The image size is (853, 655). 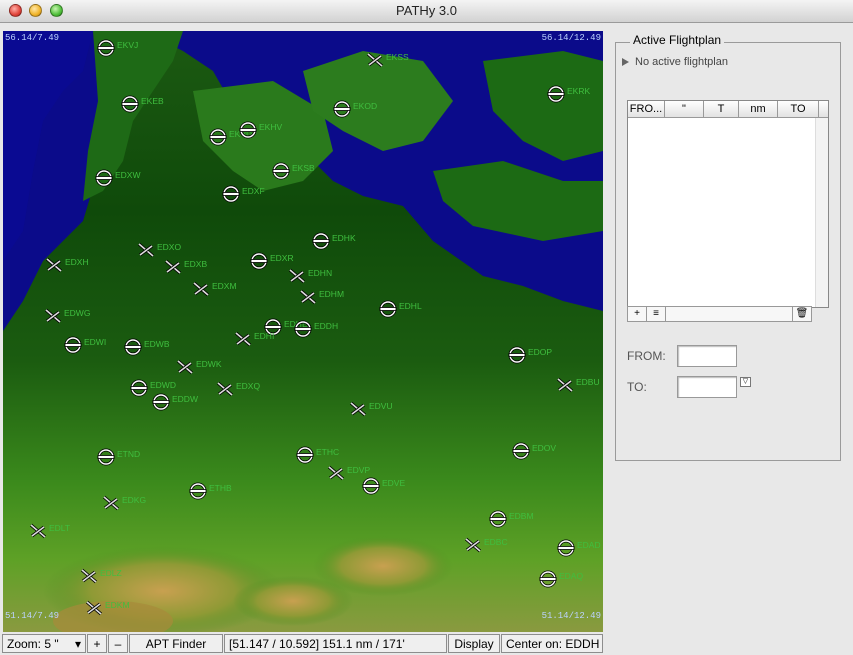 I want to click on airport-label: EDWB, so click(x=157, y=344).